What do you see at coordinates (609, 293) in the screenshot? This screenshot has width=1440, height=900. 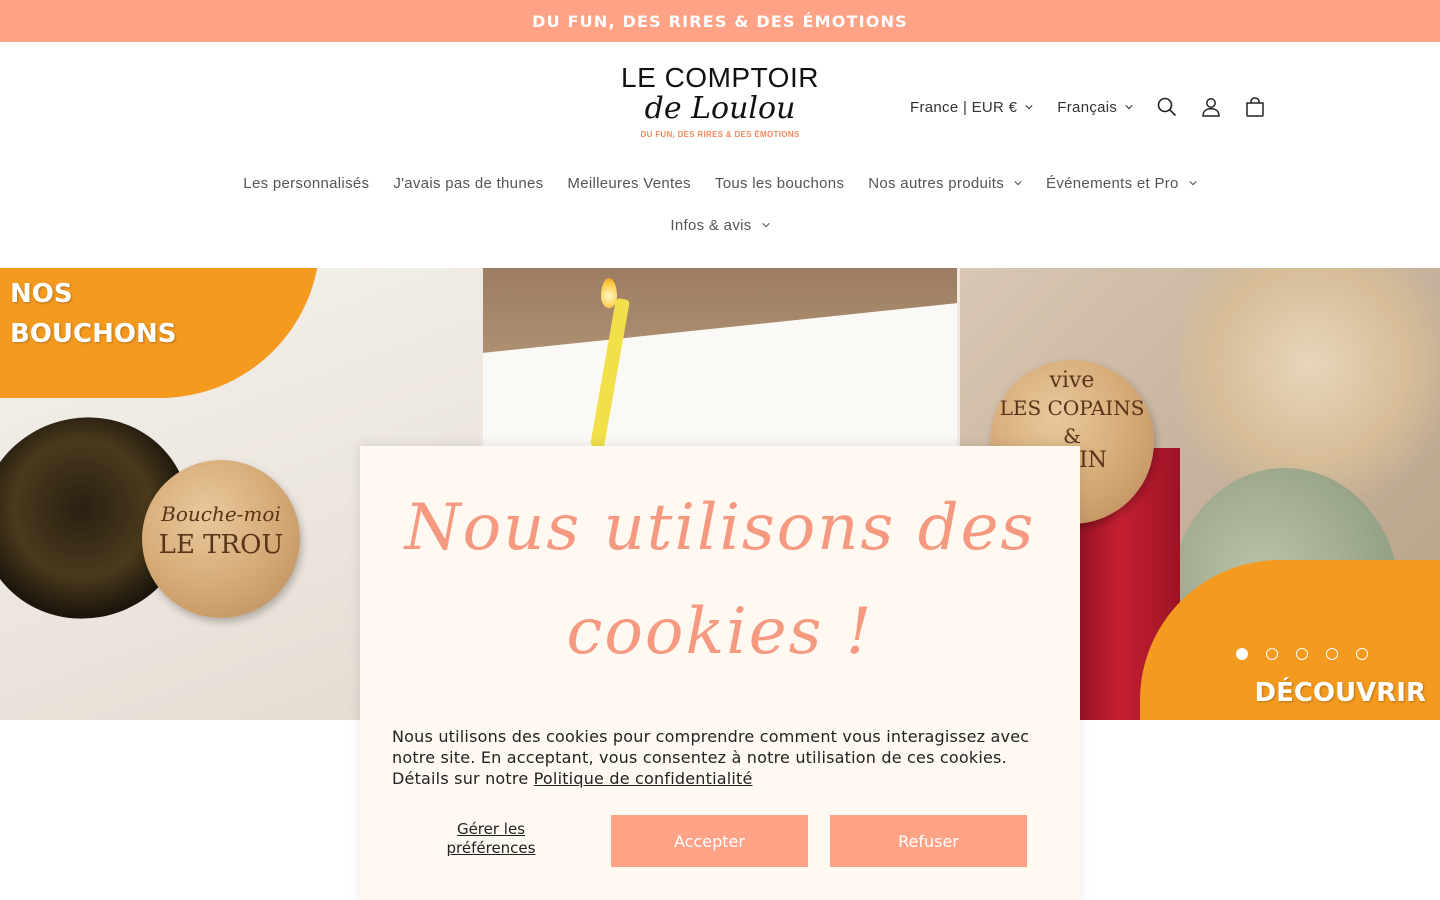 I see `flame-image` at bounding box center [609, 293].